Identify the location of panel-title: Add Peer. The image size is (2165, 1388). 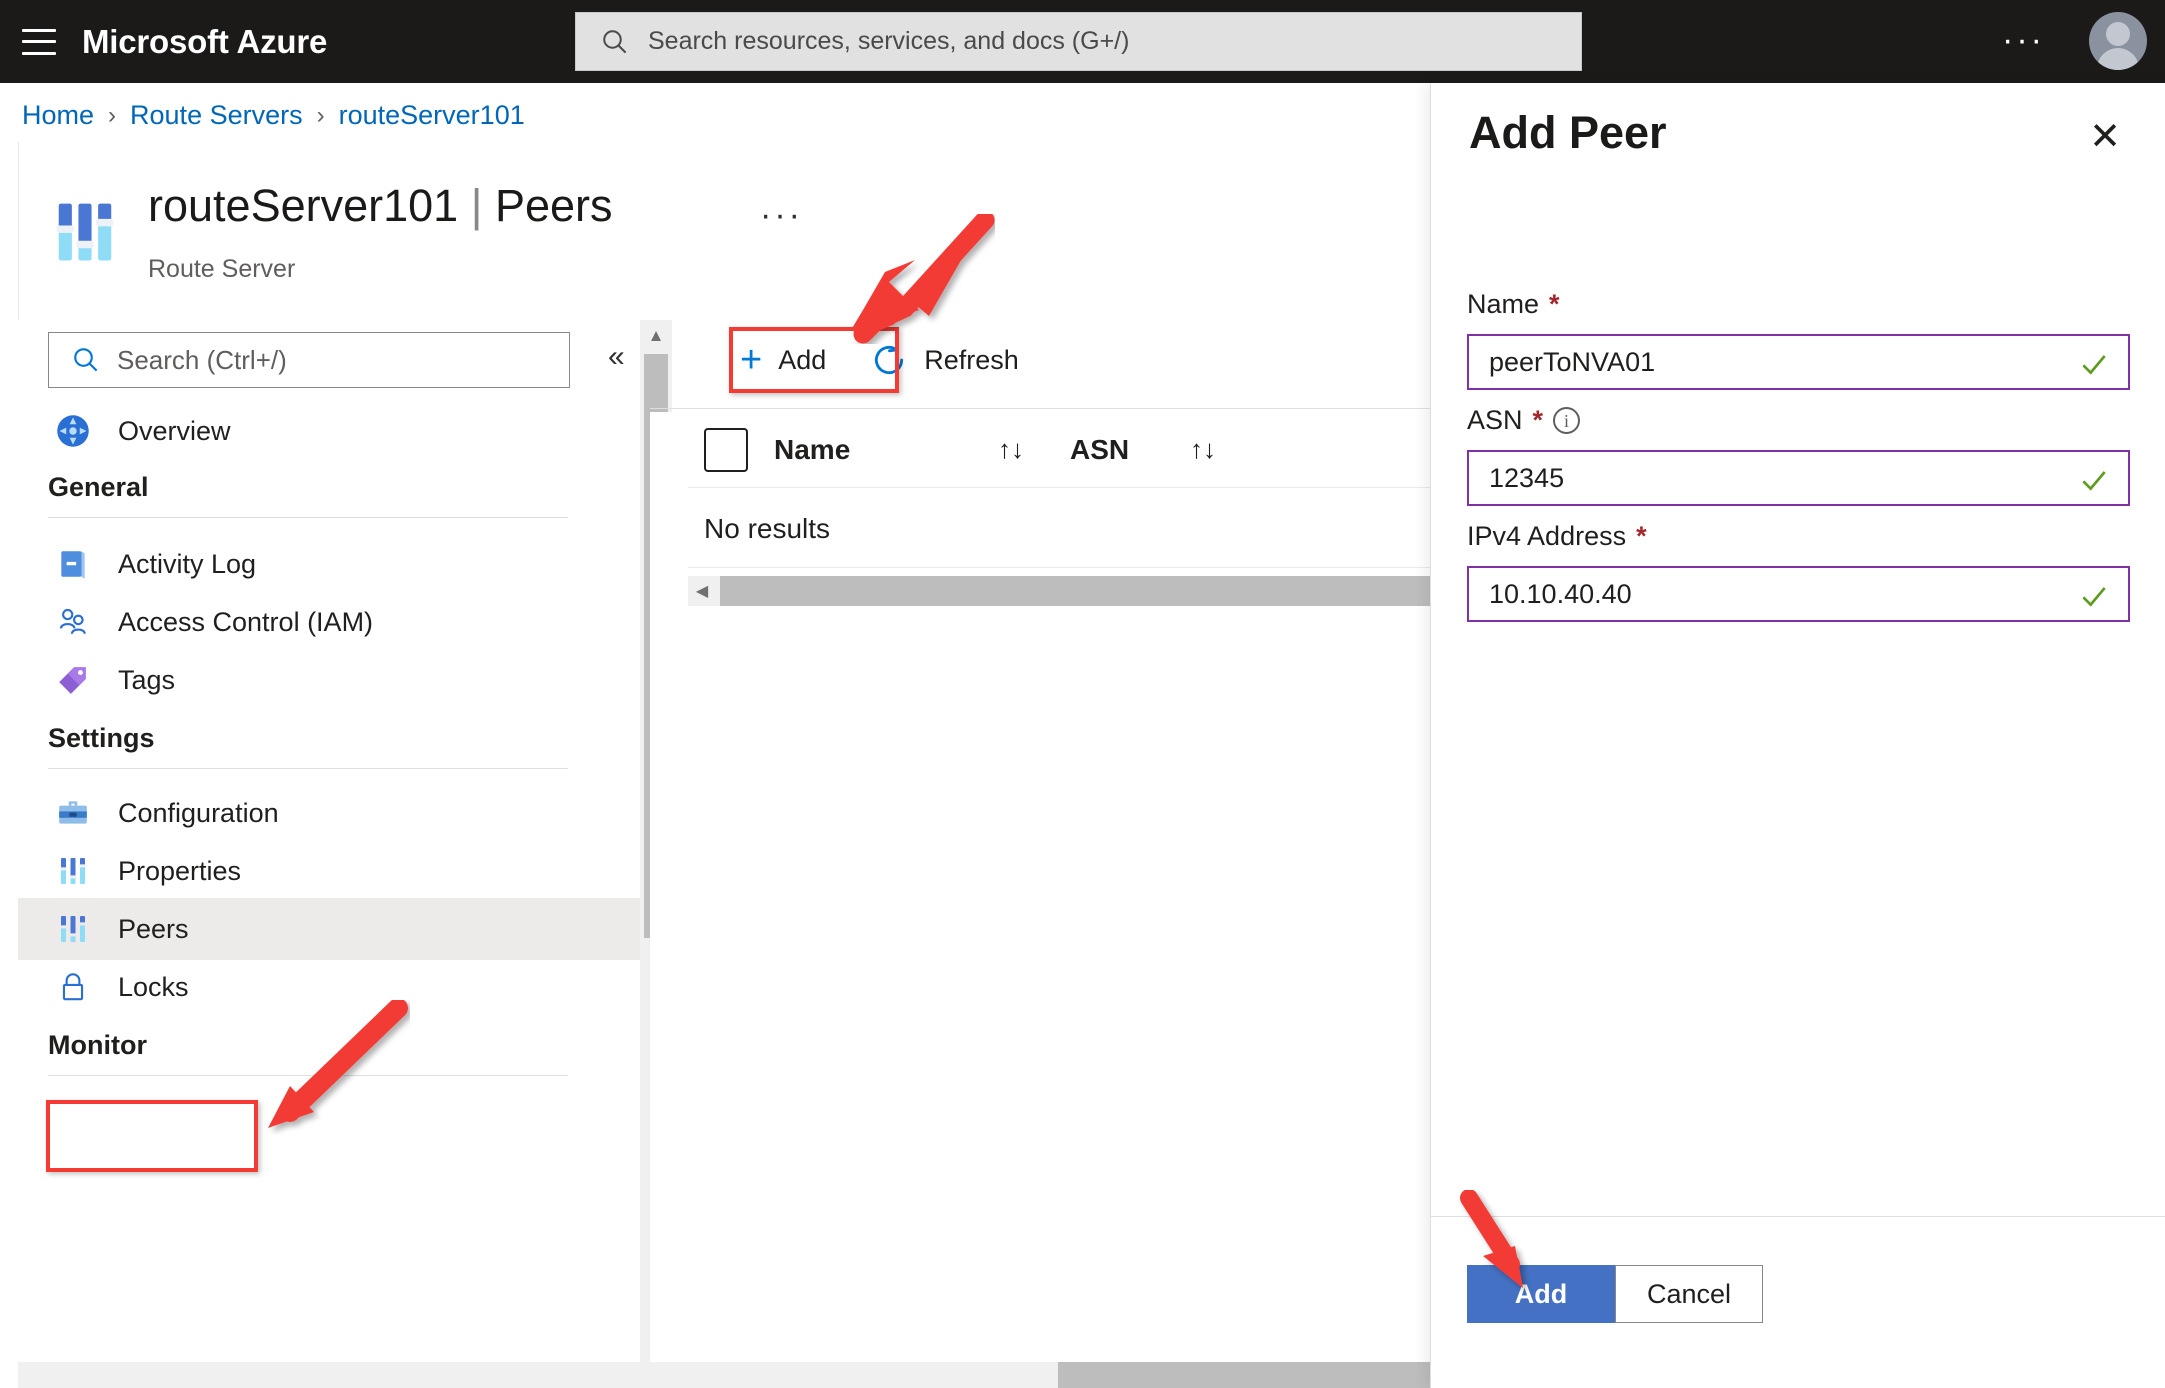
(1568, 132).